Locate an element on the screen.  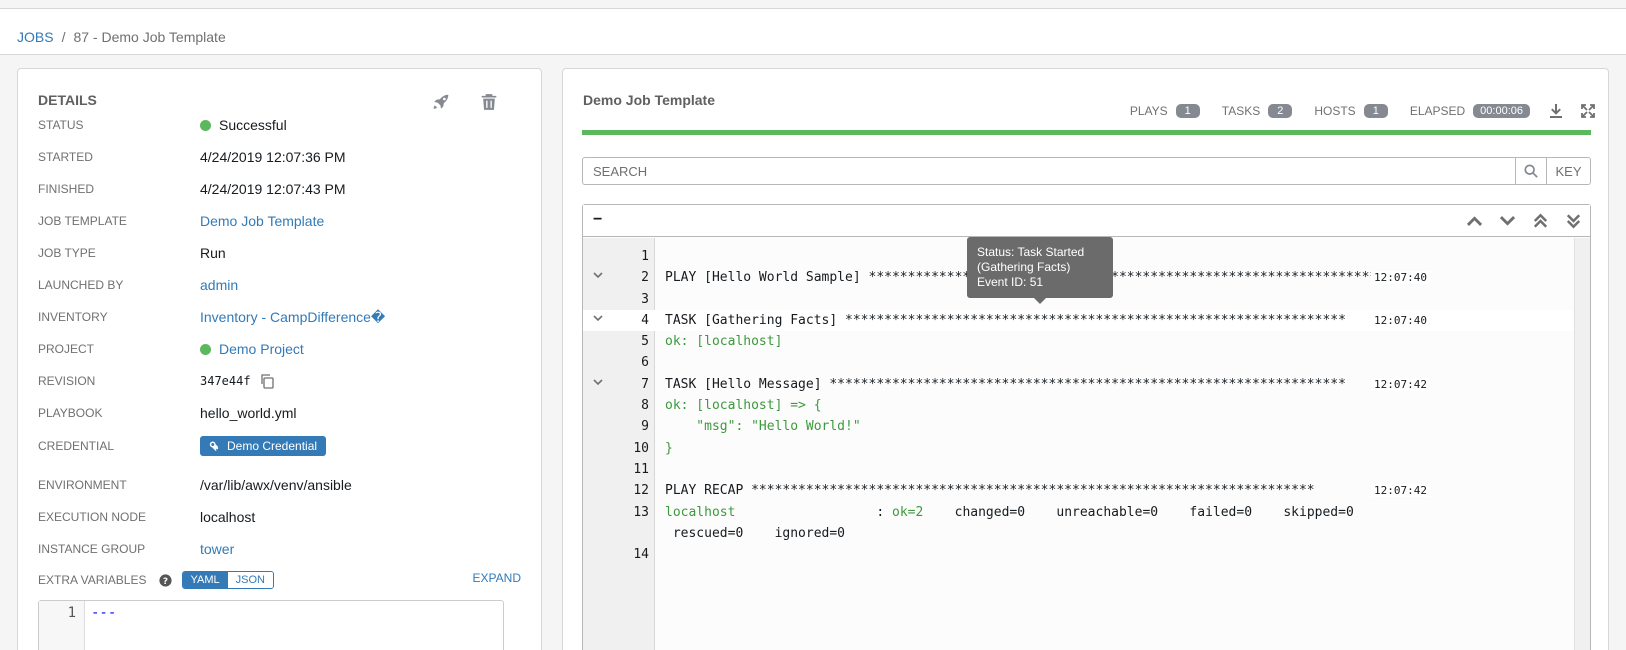
plays-count-badge: 1 is located at coordinates (1187, 111).